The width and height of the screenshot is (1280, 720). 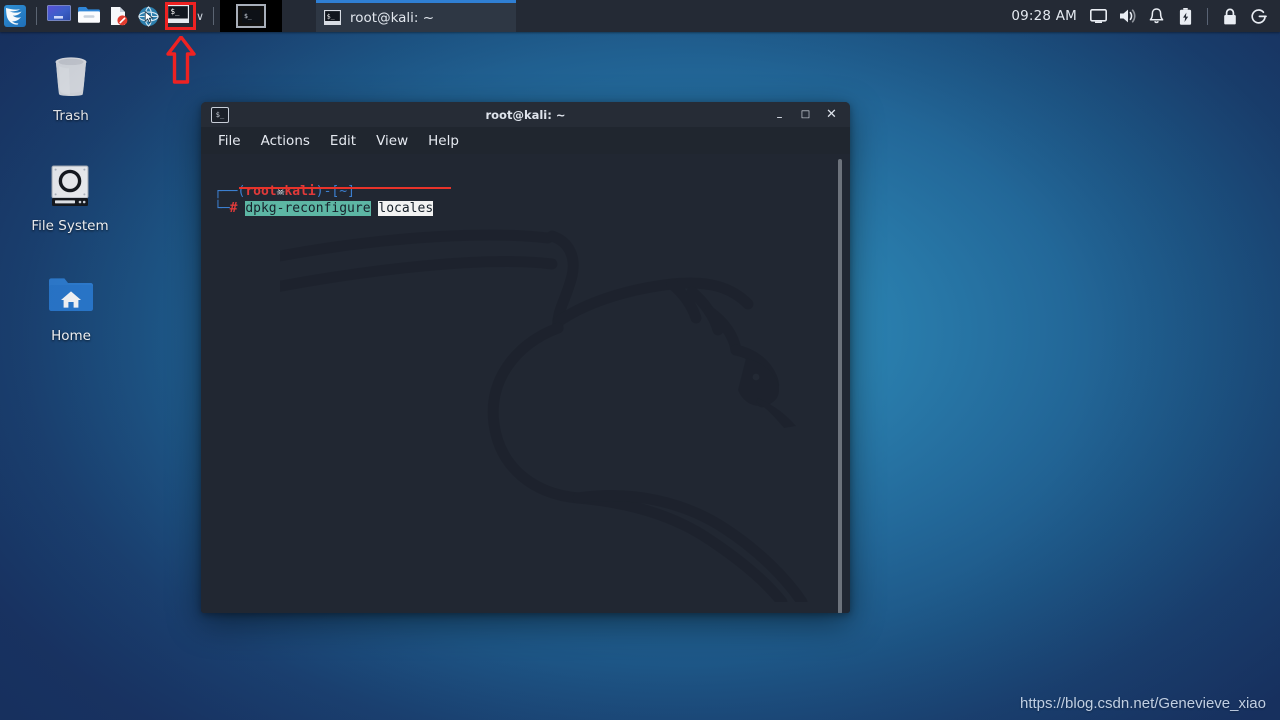 What do you see at coordinates (1143, 703) in the screenshot?
I see `page-watermark: https://blog.csdn.net/Genevieve_xiao` at bounding box center [1143, 703].